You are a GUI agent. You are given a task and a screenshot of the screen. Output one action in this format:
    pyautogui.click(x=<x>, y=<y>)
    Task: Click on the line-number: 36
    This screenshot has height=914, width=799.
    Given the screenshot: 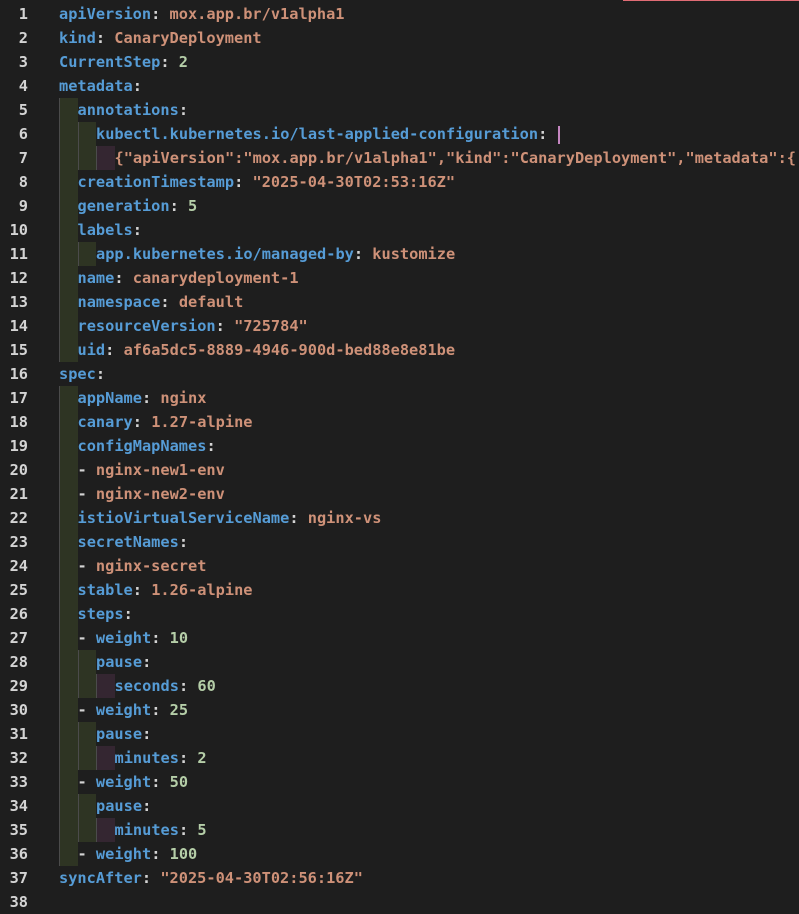 What is the action you would take?
    pyautogui.click(x=18, y=854)
    